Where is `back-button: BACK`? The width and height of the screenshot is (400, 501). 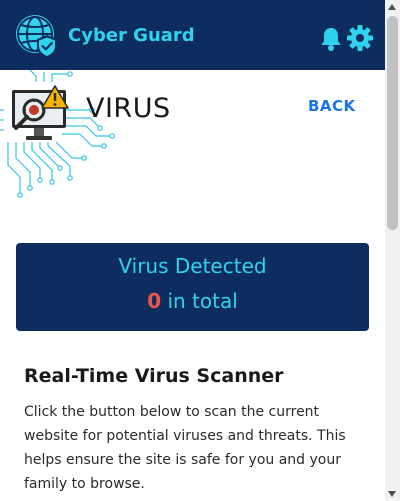 back-button: BACK is located at coordinates (332, 106).